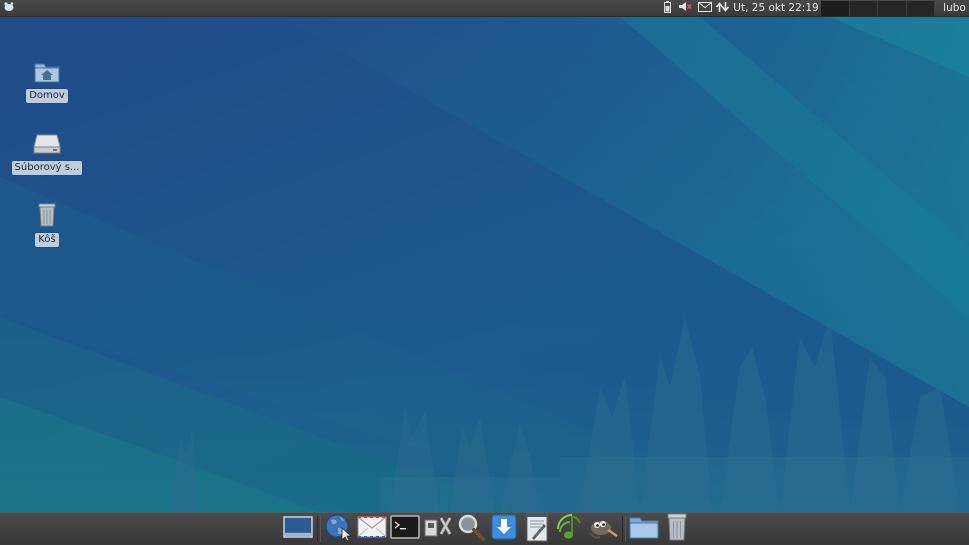 The width and height of the screenshot is (969, 545). I want to click on trash-launcher, so click(677, 529).